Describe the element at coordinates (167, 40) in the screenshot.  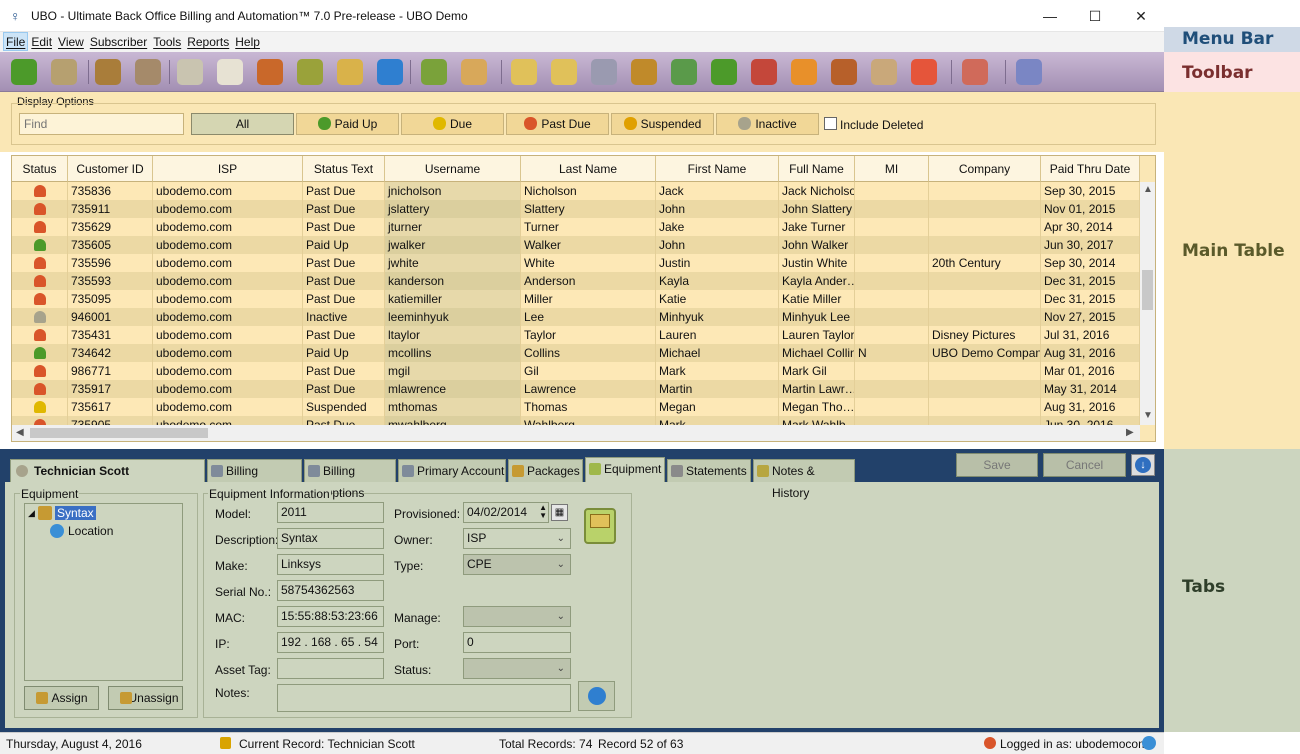
I see `menu-tools: Tools` at that location.